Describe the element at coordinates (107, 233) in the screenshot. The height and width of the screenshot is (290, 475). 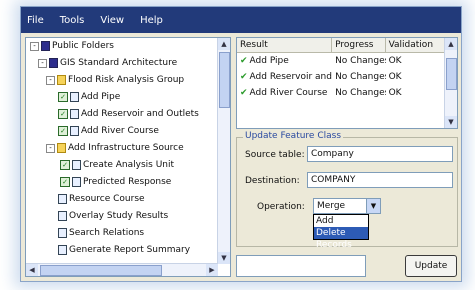
I see `tree-node-label: Search Relations` at that location.